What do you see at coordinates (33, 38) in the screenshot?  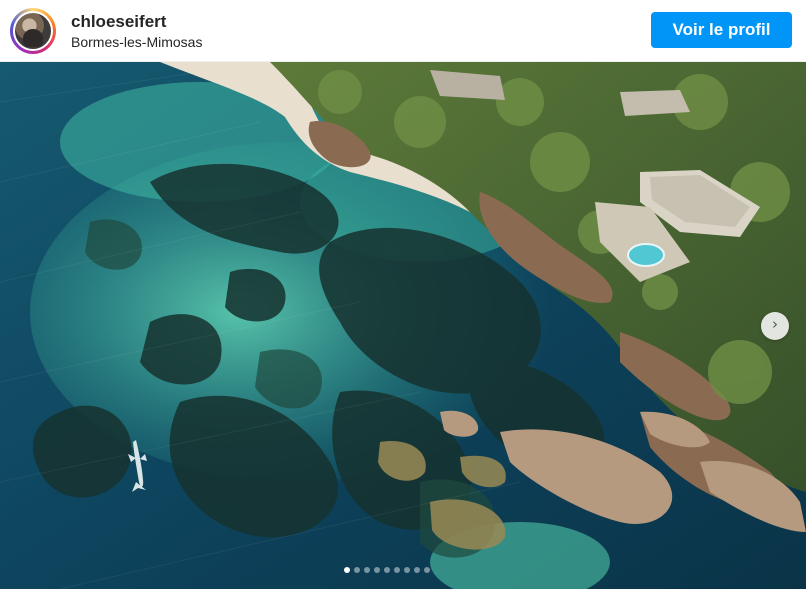 I see `avatar-person-silhouette` at bounding box center [33, 38].